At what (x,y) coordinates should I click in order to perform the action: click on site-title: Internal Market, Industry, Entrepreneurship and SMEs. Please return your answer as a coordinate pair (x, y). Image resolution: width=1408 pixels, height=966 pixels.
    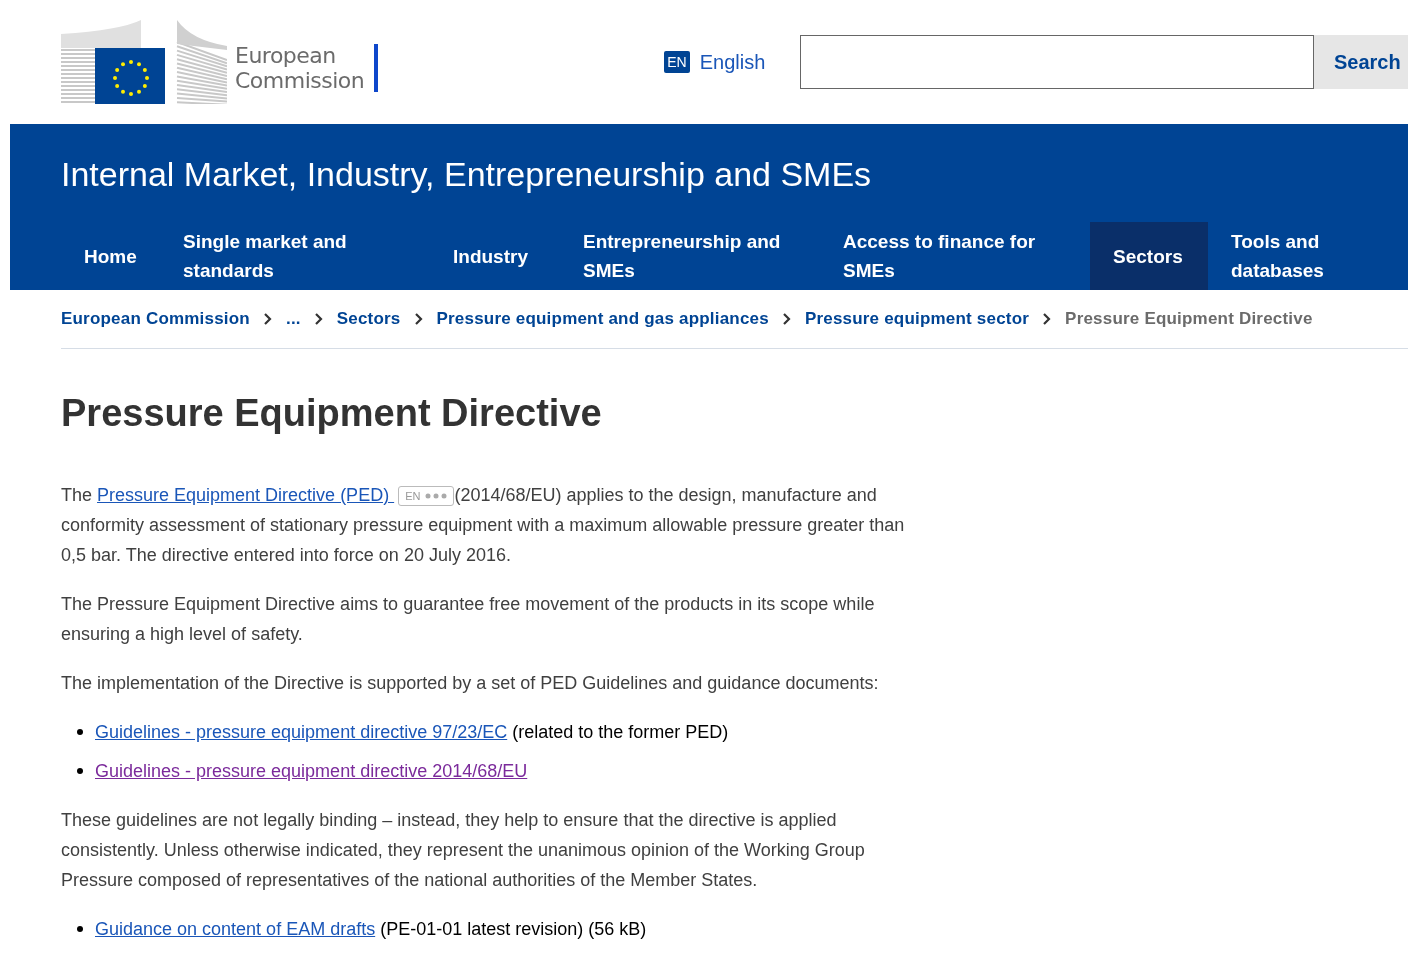
    Looking at the image, I should click on (466, 174).